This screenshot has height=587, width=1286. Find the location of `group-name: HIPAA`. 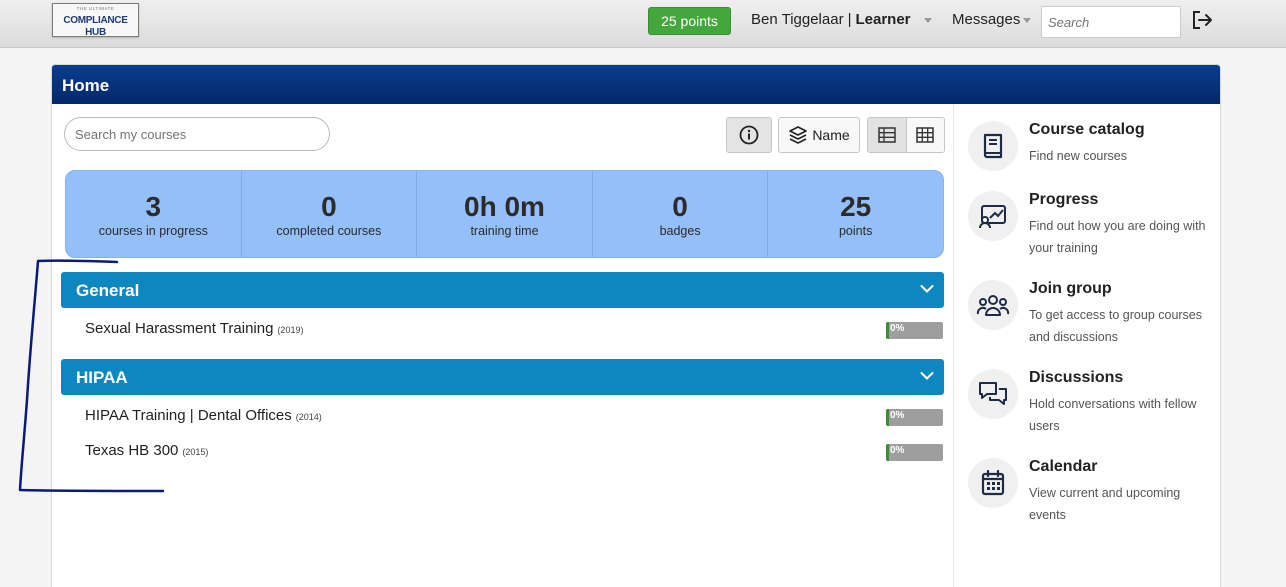

group-name: HIPAA is located at coordinates (102, 377).